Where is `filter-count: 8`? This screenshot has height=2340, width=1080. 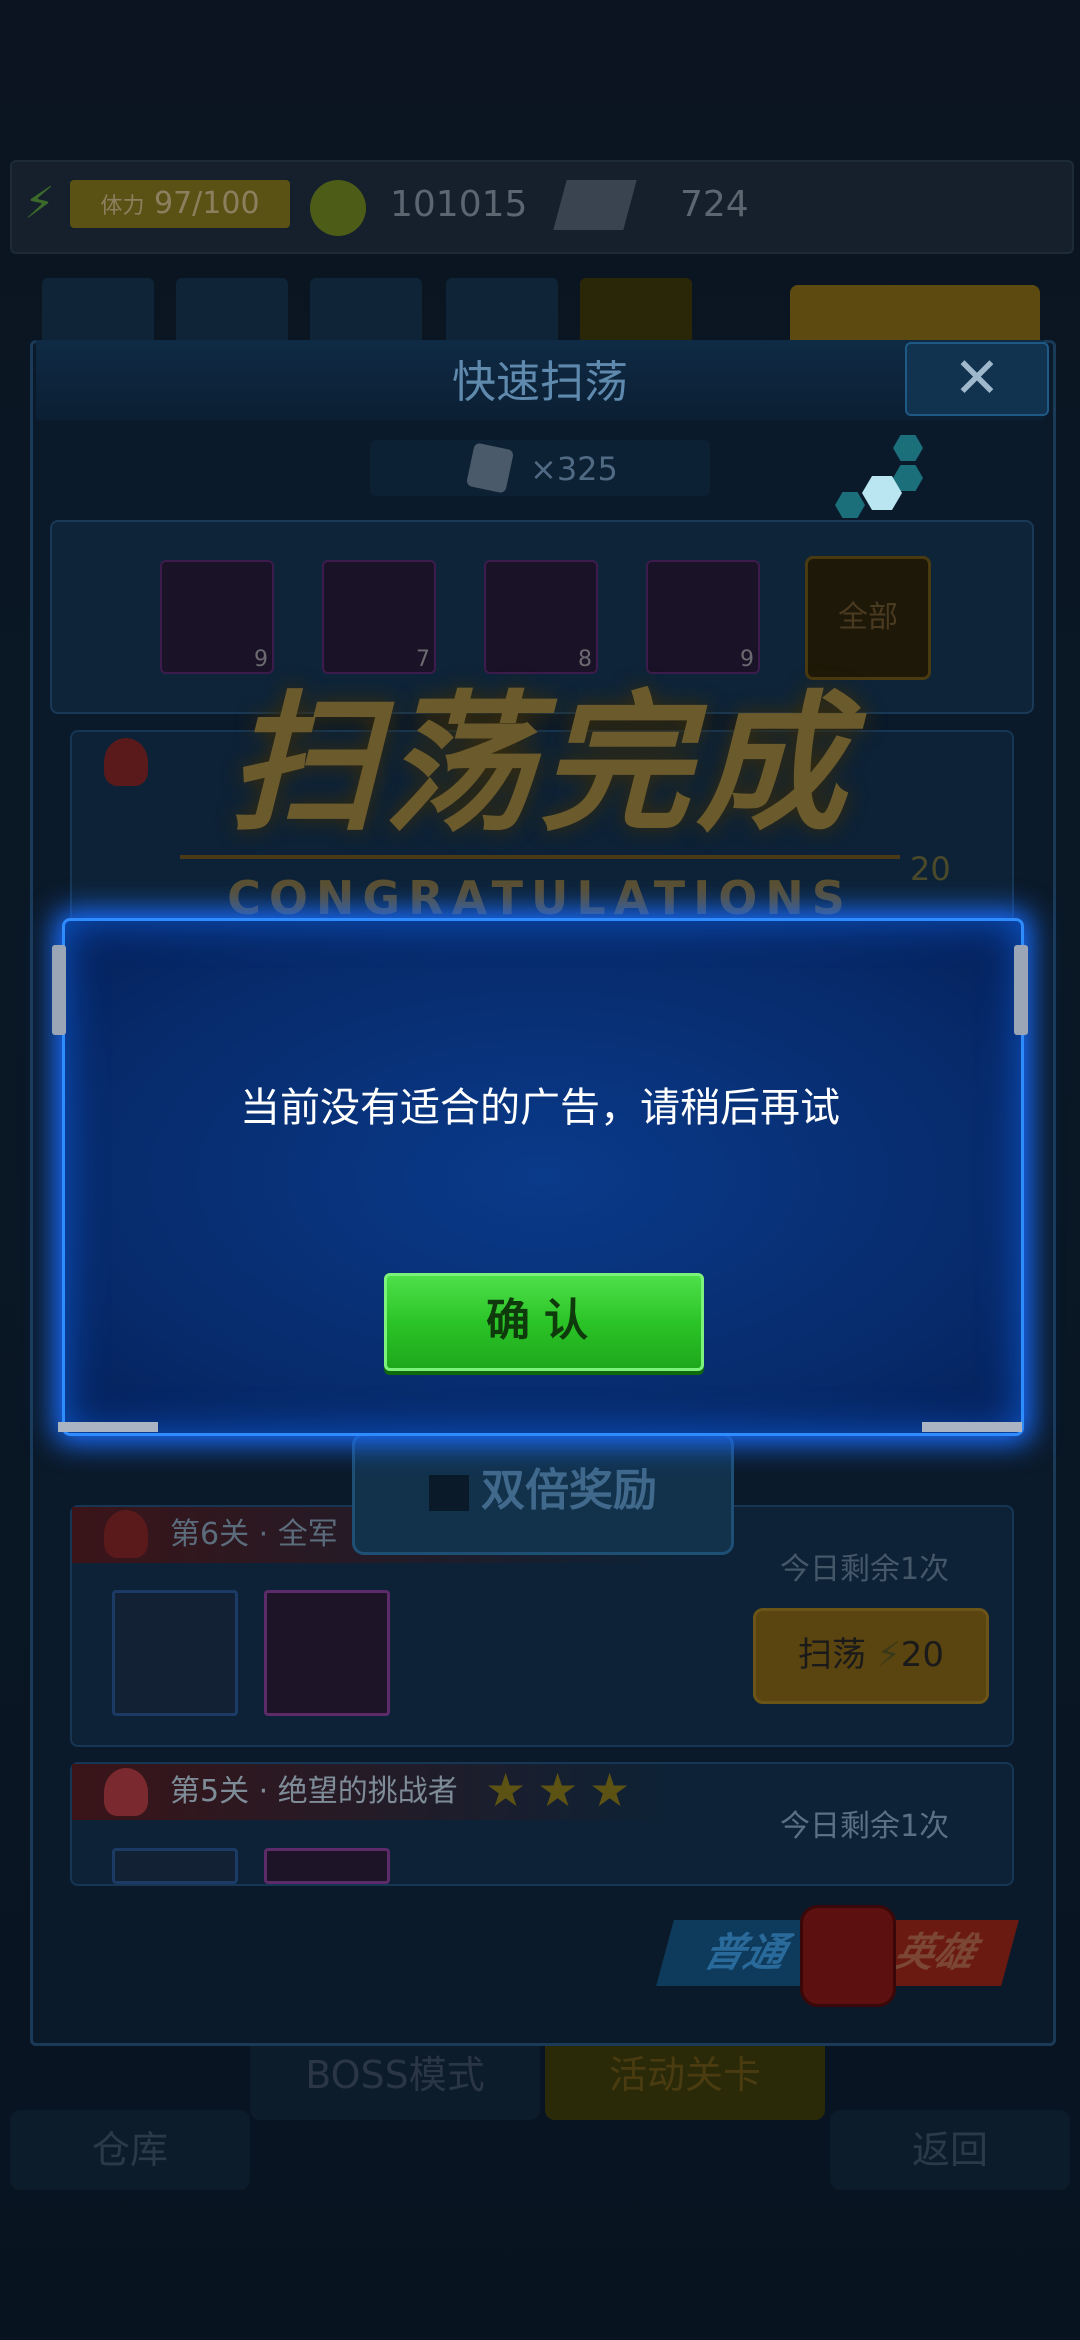 filter-count: 8 is located at coordinates (585, 659).